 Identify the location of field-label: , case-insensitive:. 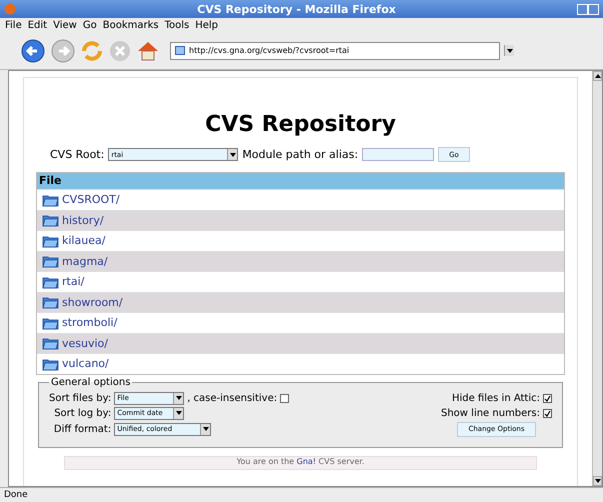
(232, 398).